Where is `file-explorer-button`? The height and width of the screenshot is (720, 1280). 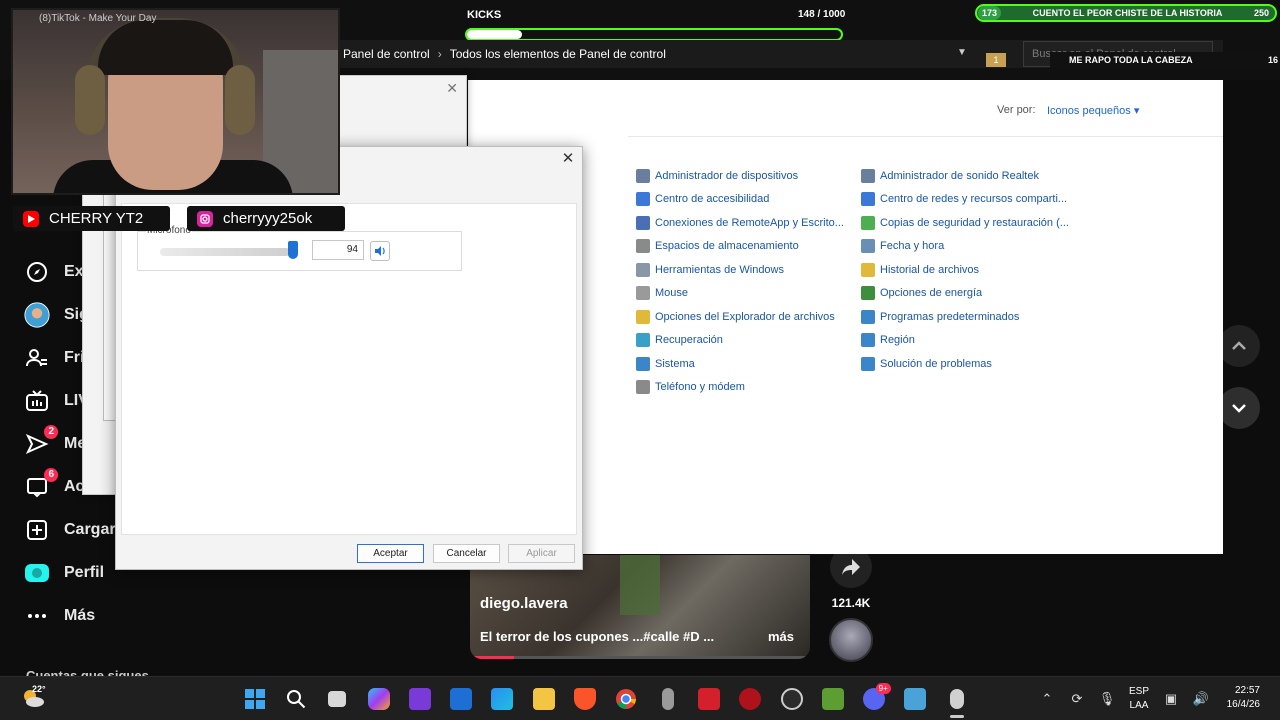
file-explorer-button is located at coordinates (543, 699).